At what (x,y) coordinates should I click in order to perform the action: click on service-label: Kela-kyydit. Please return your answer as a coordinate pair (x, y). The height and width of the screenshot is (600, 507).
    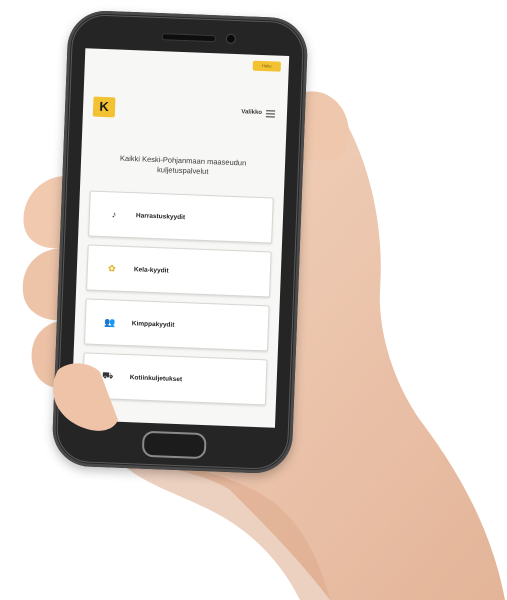
    Looking at the image, I should click on (151, 270).